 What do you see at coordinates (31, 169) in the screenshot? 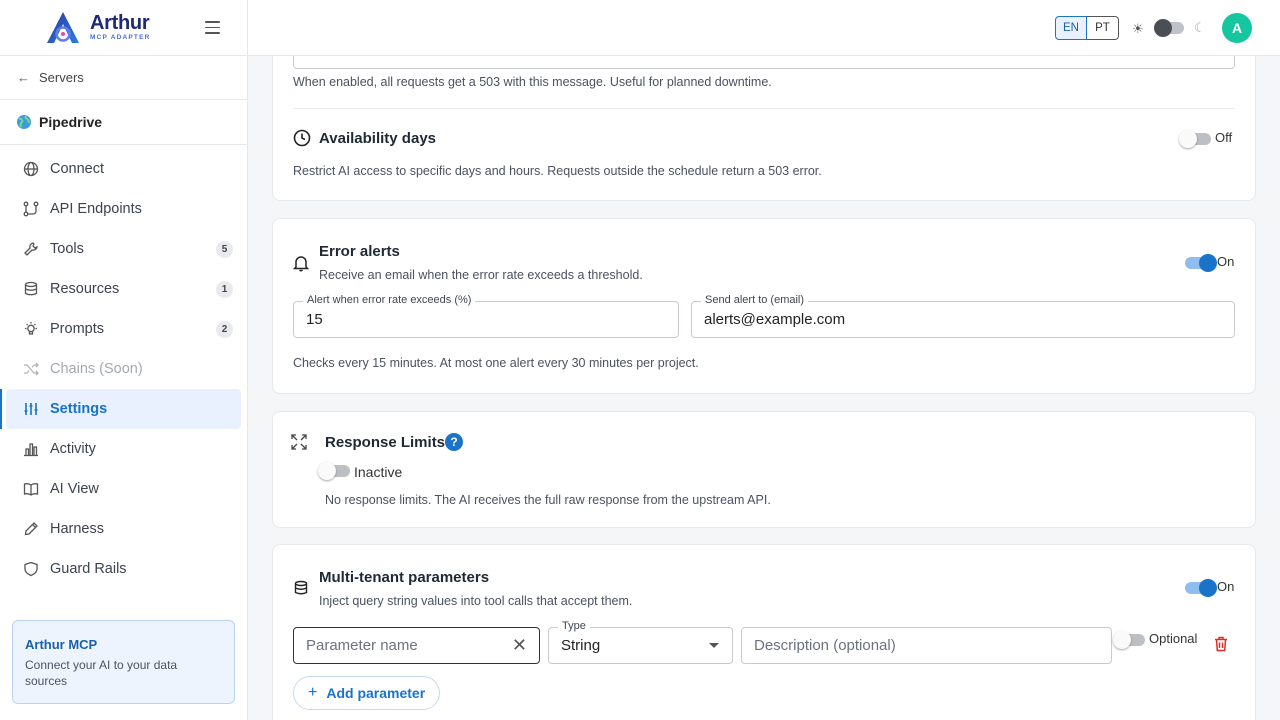
I see `globe-icon` at bounding box center [31, 169].